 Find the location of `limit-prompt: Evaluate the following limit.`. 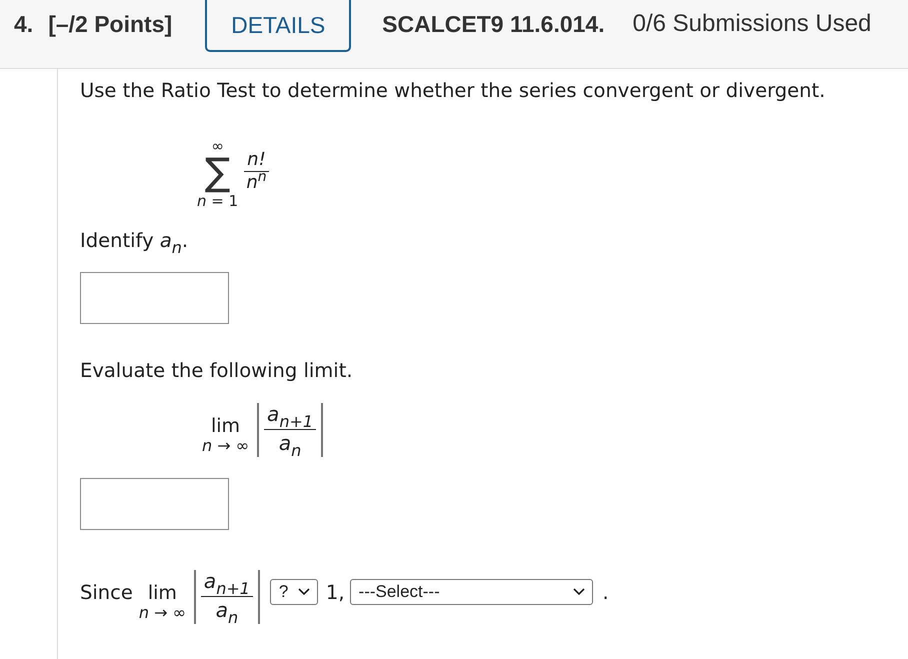

limit-prompt: Evaluate the following limit. is located at coordinates (217, 370).